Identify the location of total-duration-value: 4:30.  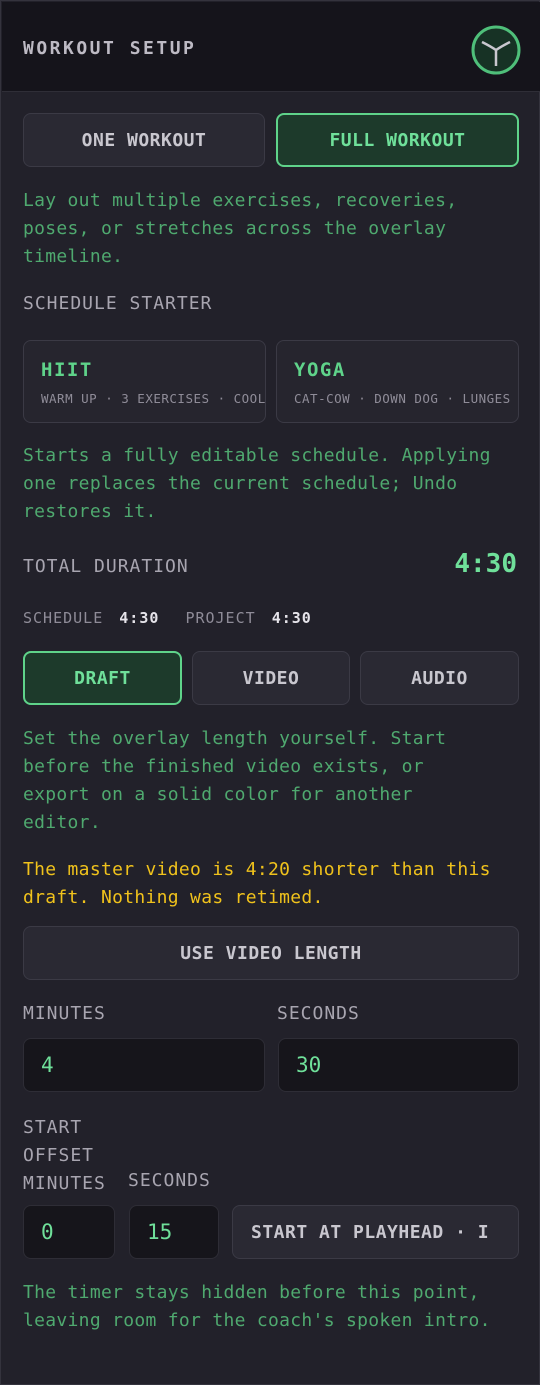
(485, 564).